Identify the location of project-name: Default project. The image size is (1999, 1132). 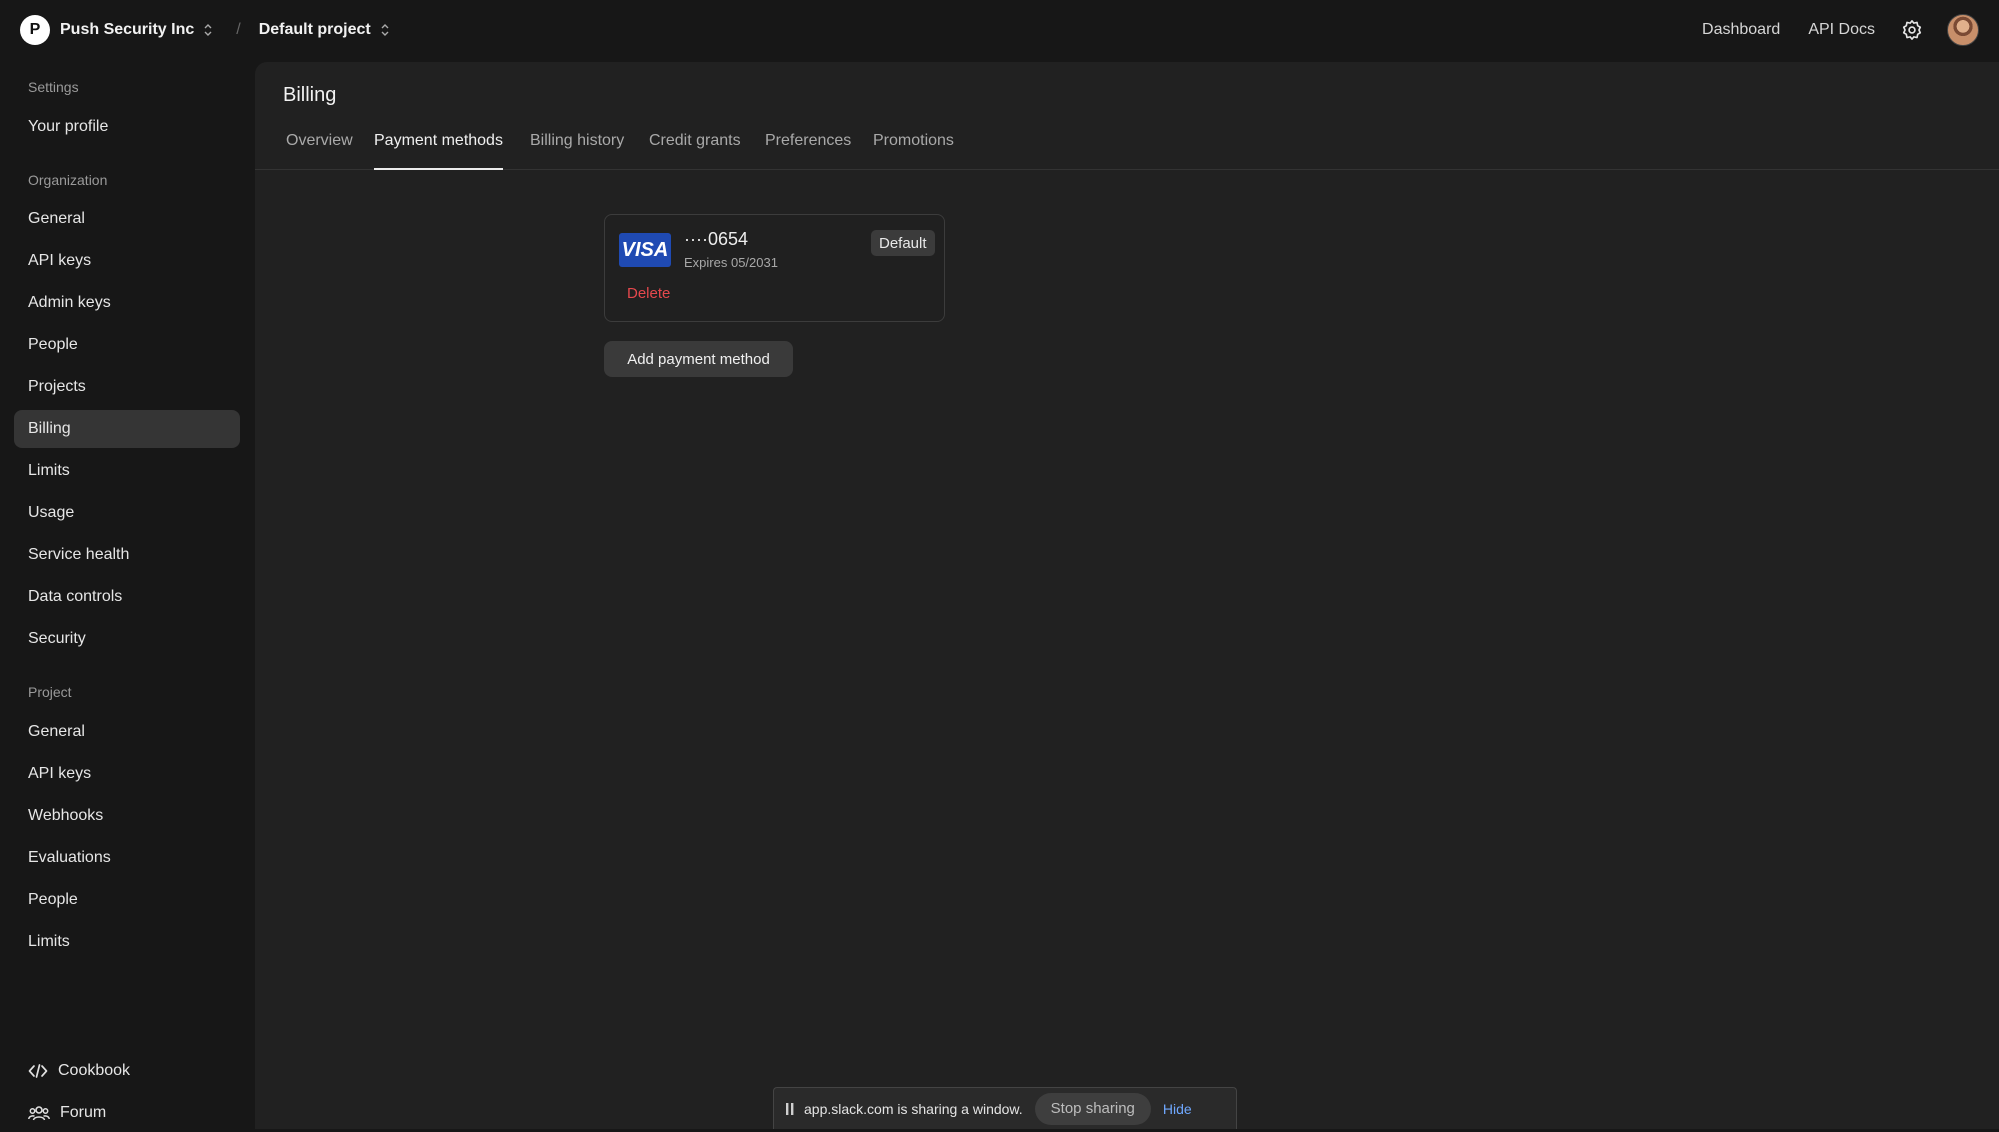
(314, 29).